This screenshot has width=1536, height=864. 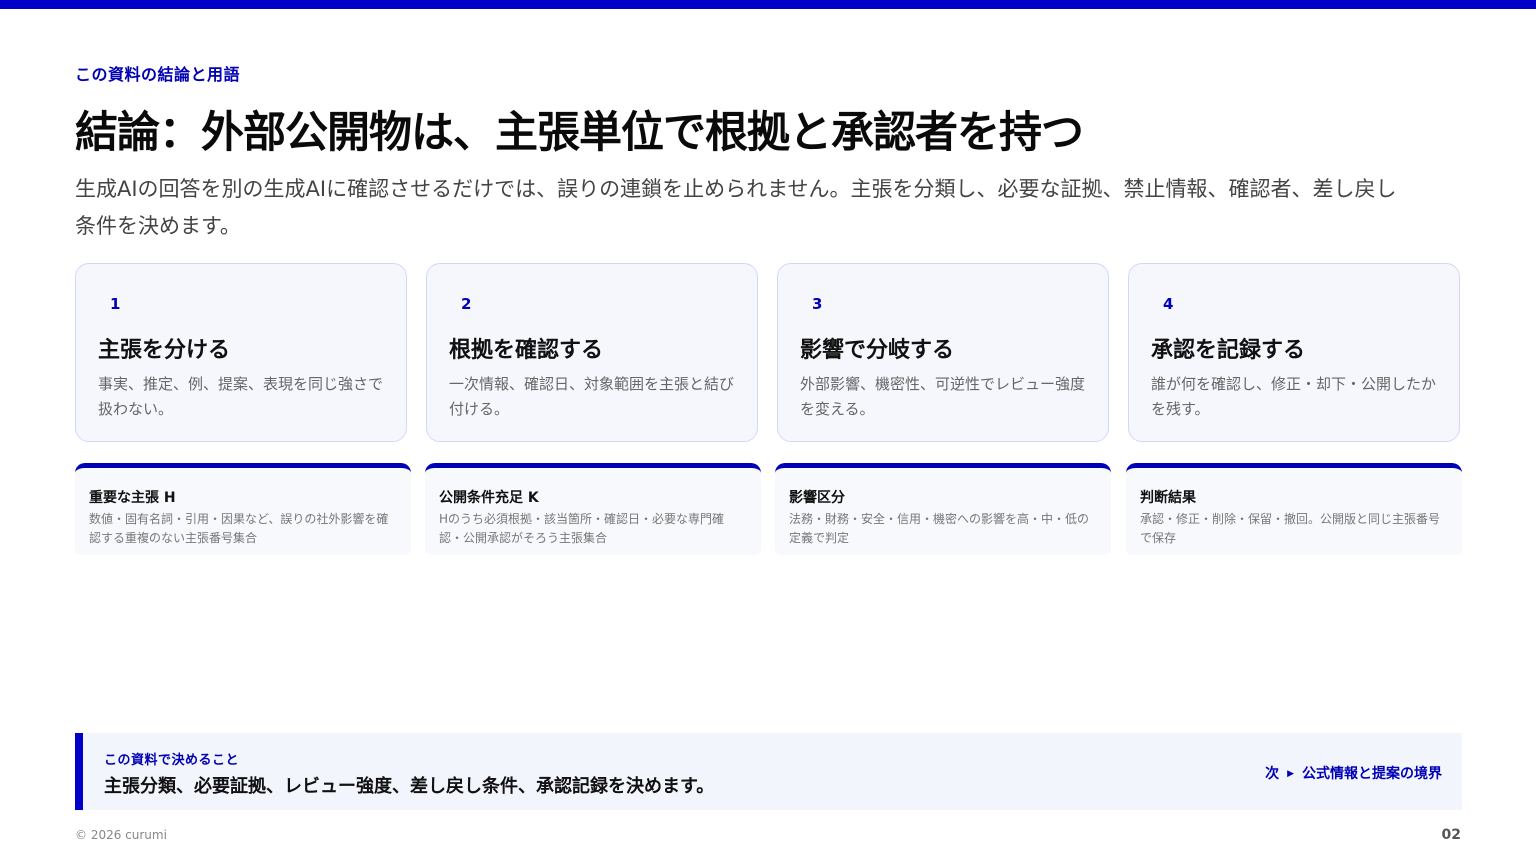 I want to click on step-title: 根拠を確認する, so click(x=526, y=350).